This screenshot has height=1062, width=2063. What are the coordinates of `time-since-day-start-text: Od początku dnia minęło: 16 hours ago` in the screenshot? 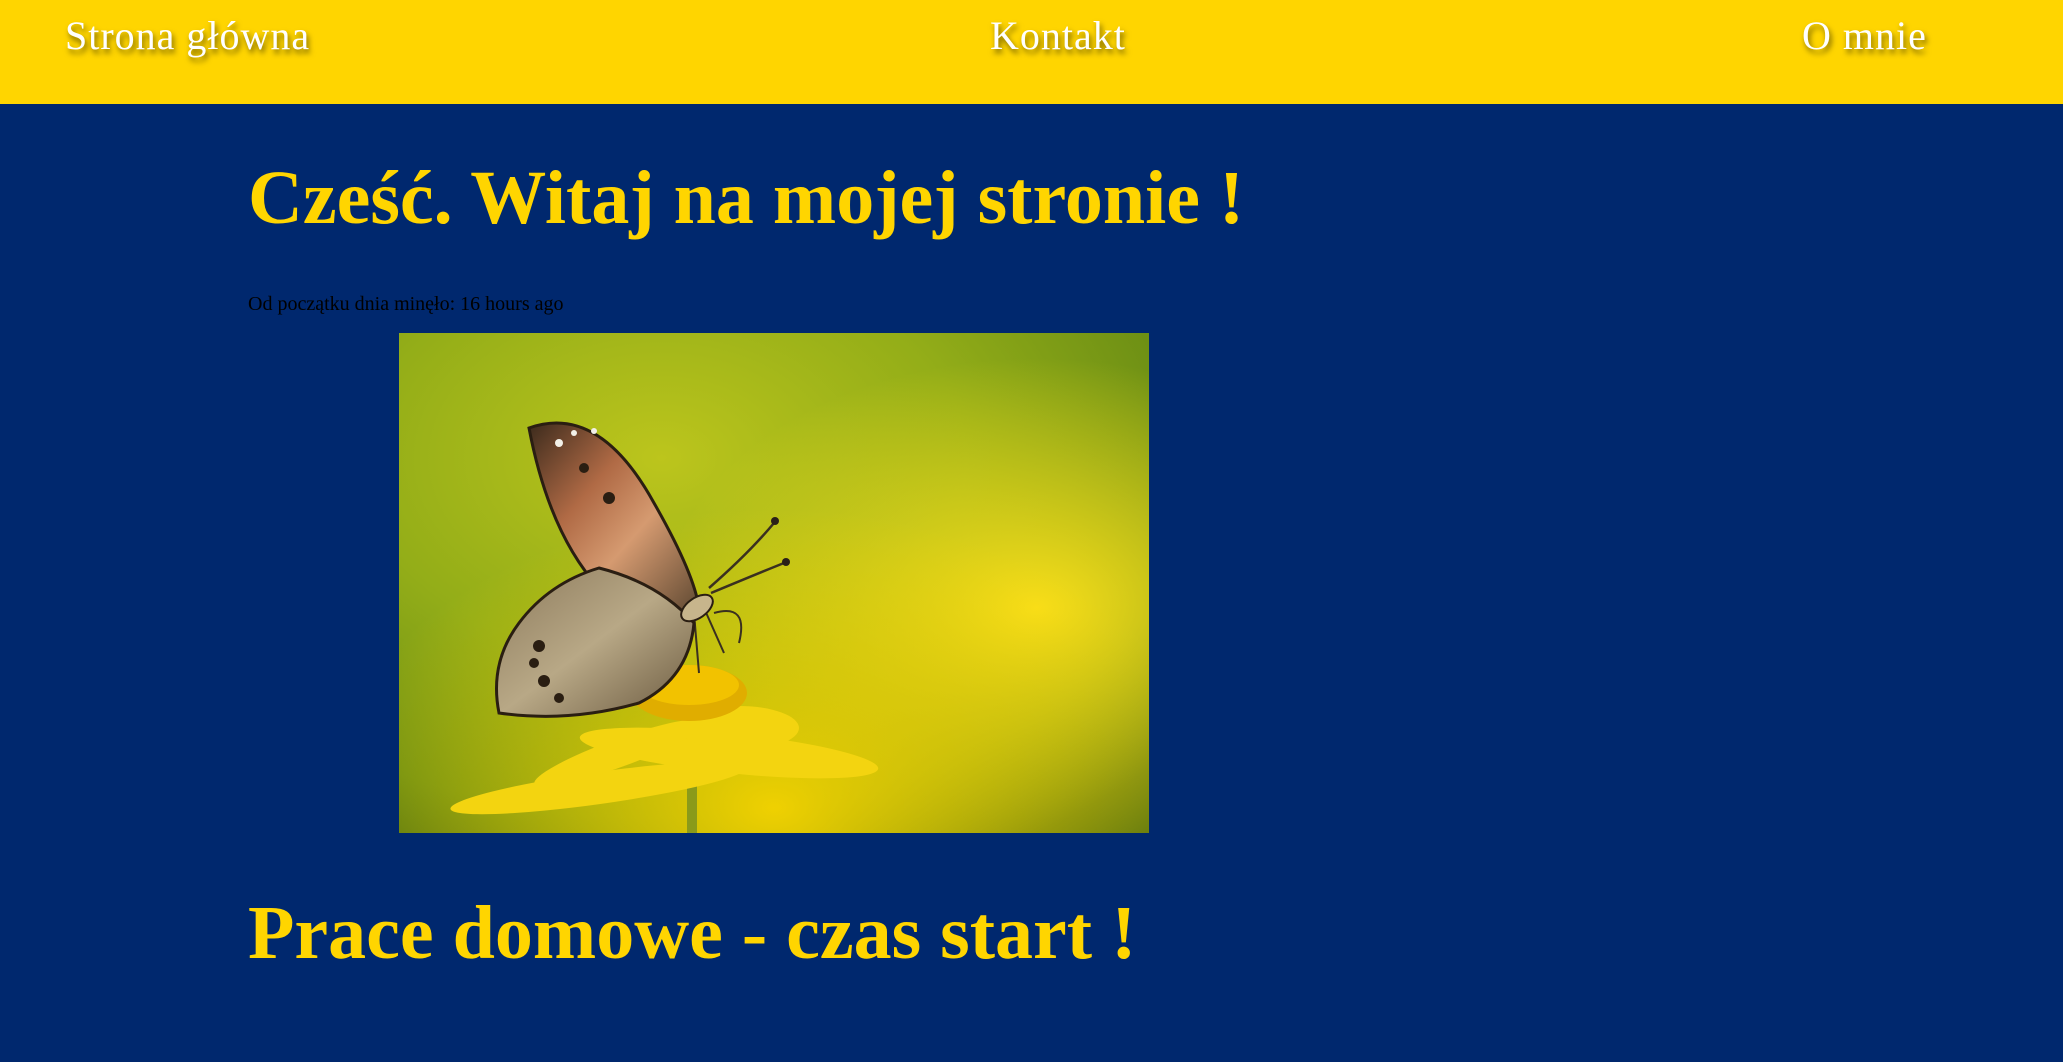 It's located at (406, 304).